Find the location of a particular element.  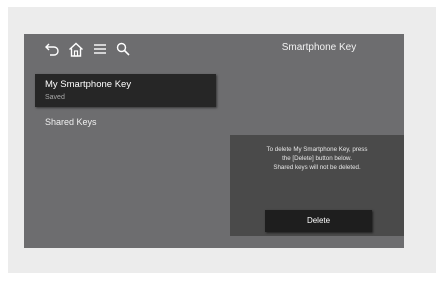

list-item-shared-keys: Shared Keys is located at coordinates (71, 122).